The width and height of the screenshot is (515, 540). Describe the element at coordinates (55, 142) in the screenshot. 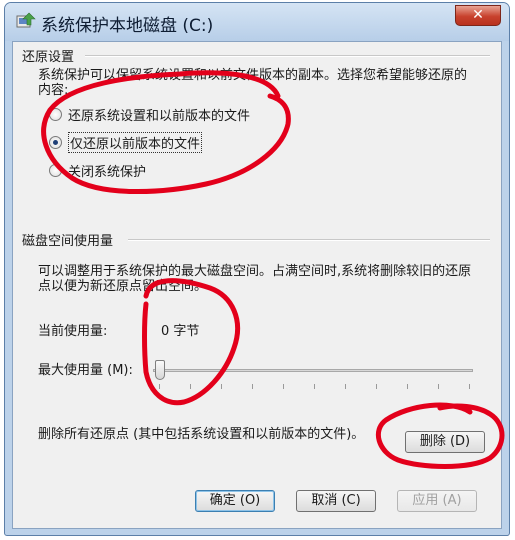

I see `radio-button-selected` at that location.